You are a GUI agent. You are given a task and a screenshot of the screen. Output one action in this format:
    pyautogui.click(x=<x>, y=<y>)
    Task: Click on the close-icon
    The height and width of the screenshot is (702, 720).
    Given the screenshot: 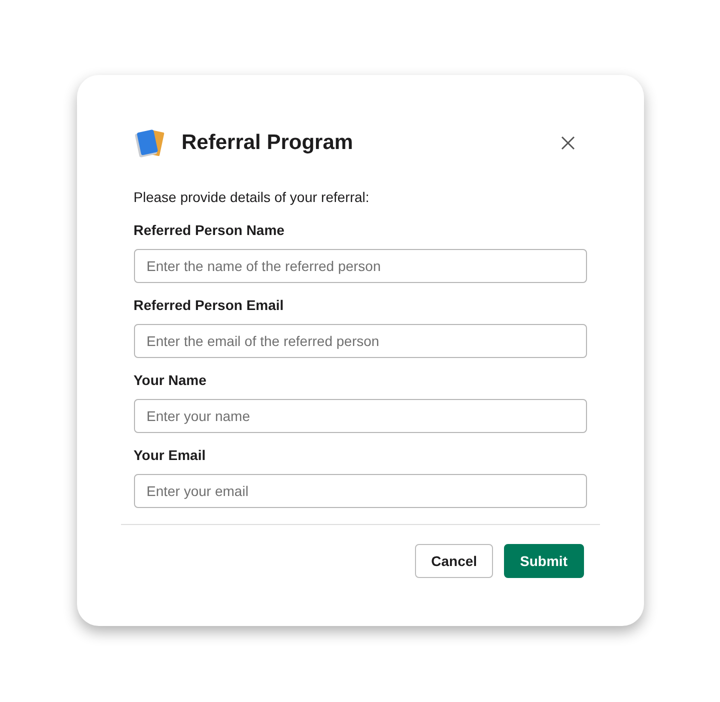 What is the action you would take?
    pyautogui.click(x=568, y=143)
    